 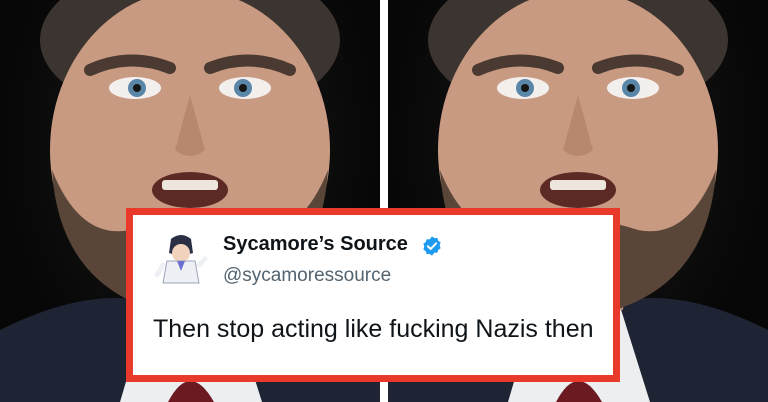 What do you see at coordinates (373, 329) in the screenshot?
I see `tweet-text: Then stop acting like fucking Nazis then` at bounding box center [373, 329].